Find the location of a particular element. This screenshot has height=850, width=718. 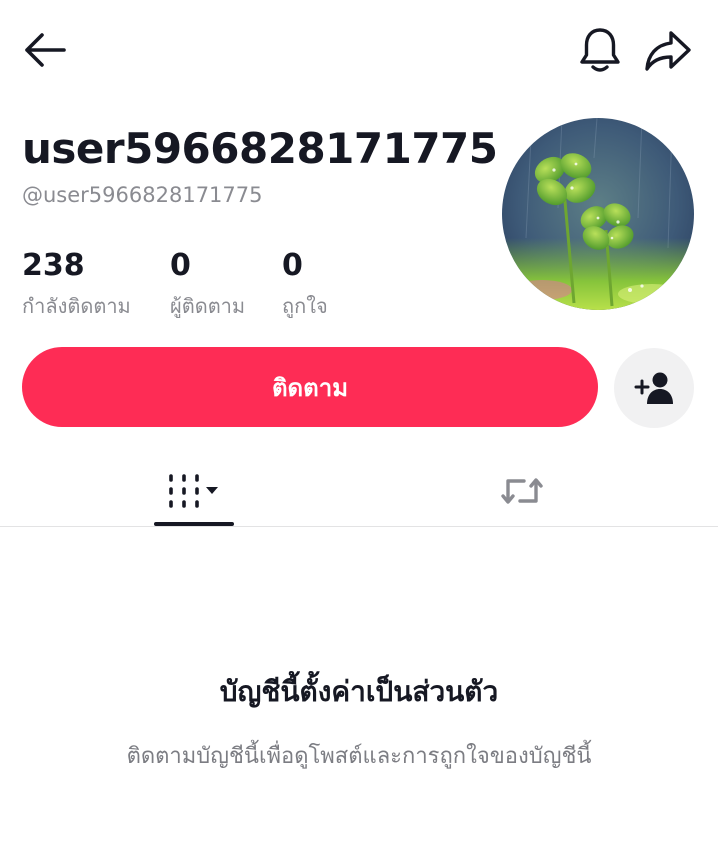

following-label: กำลังติดตาม is located at coordinates (76, 306).